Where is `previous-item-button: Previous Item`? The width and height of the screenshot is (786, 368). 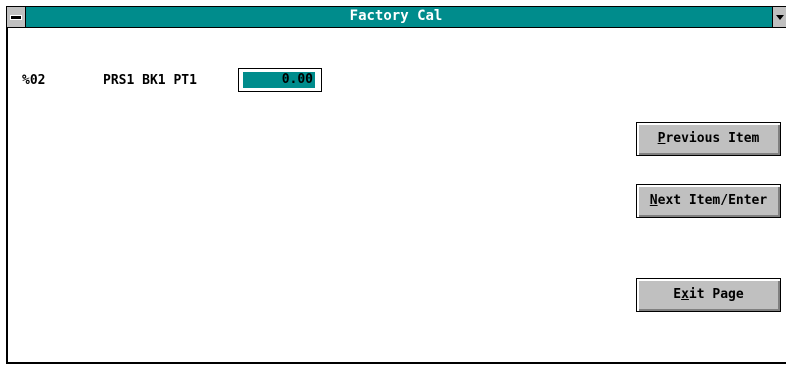
previous-item-button: Previous Item is located at coordinates (708, 139).